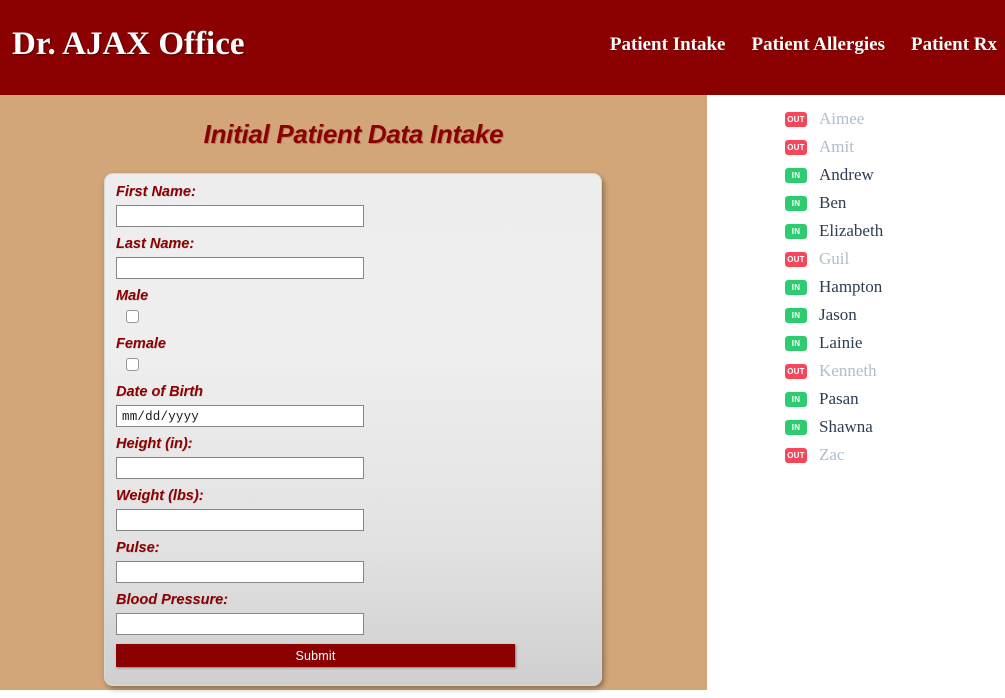  Describe the element at coordinates (240, 416) in the screenshot. I see `date-of-birth-input: mm/dd/yyyy` at that location.